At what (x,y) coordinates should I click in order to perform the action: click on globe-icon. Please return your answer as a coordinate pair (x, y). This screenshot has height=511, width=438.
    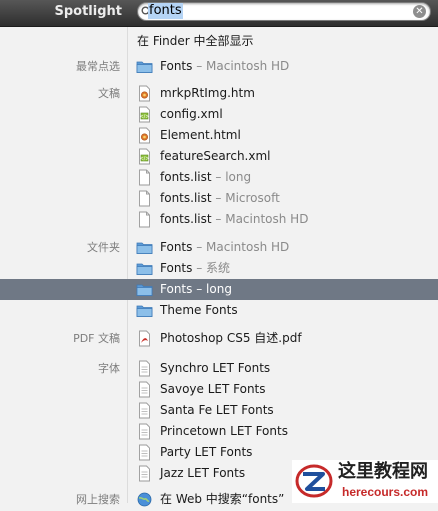
    Looking at the image, I should click on (144, 499).